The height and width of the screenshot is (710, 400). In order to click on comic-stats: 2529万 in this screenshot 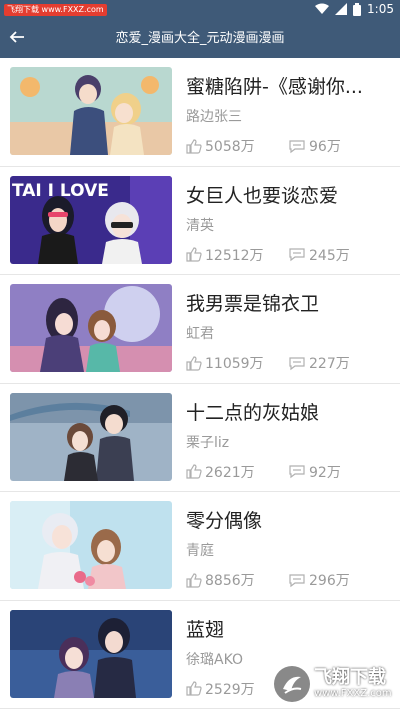, I will do `click(220, 689)`.